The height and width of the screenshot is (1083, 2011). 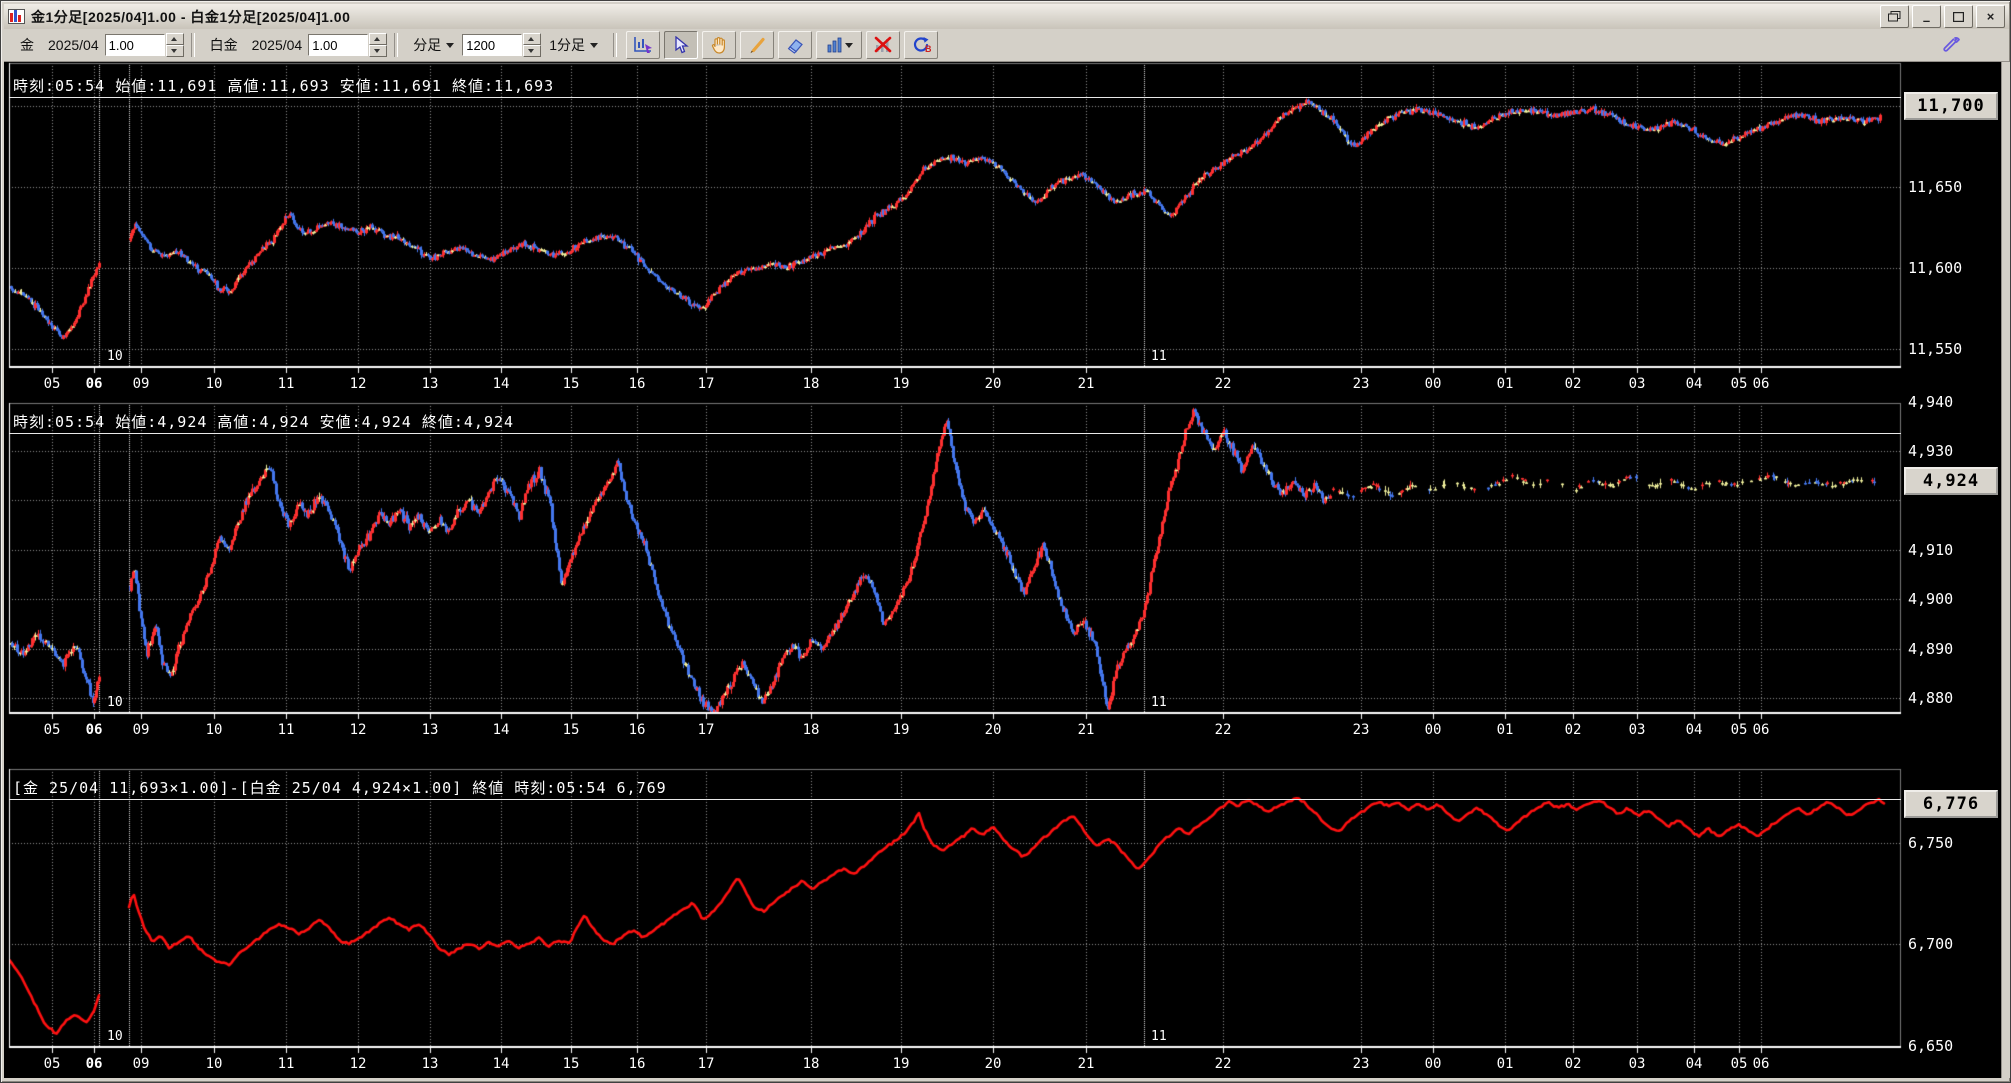 I want to click on eraser-tool-button, so click(x=795, y=45).